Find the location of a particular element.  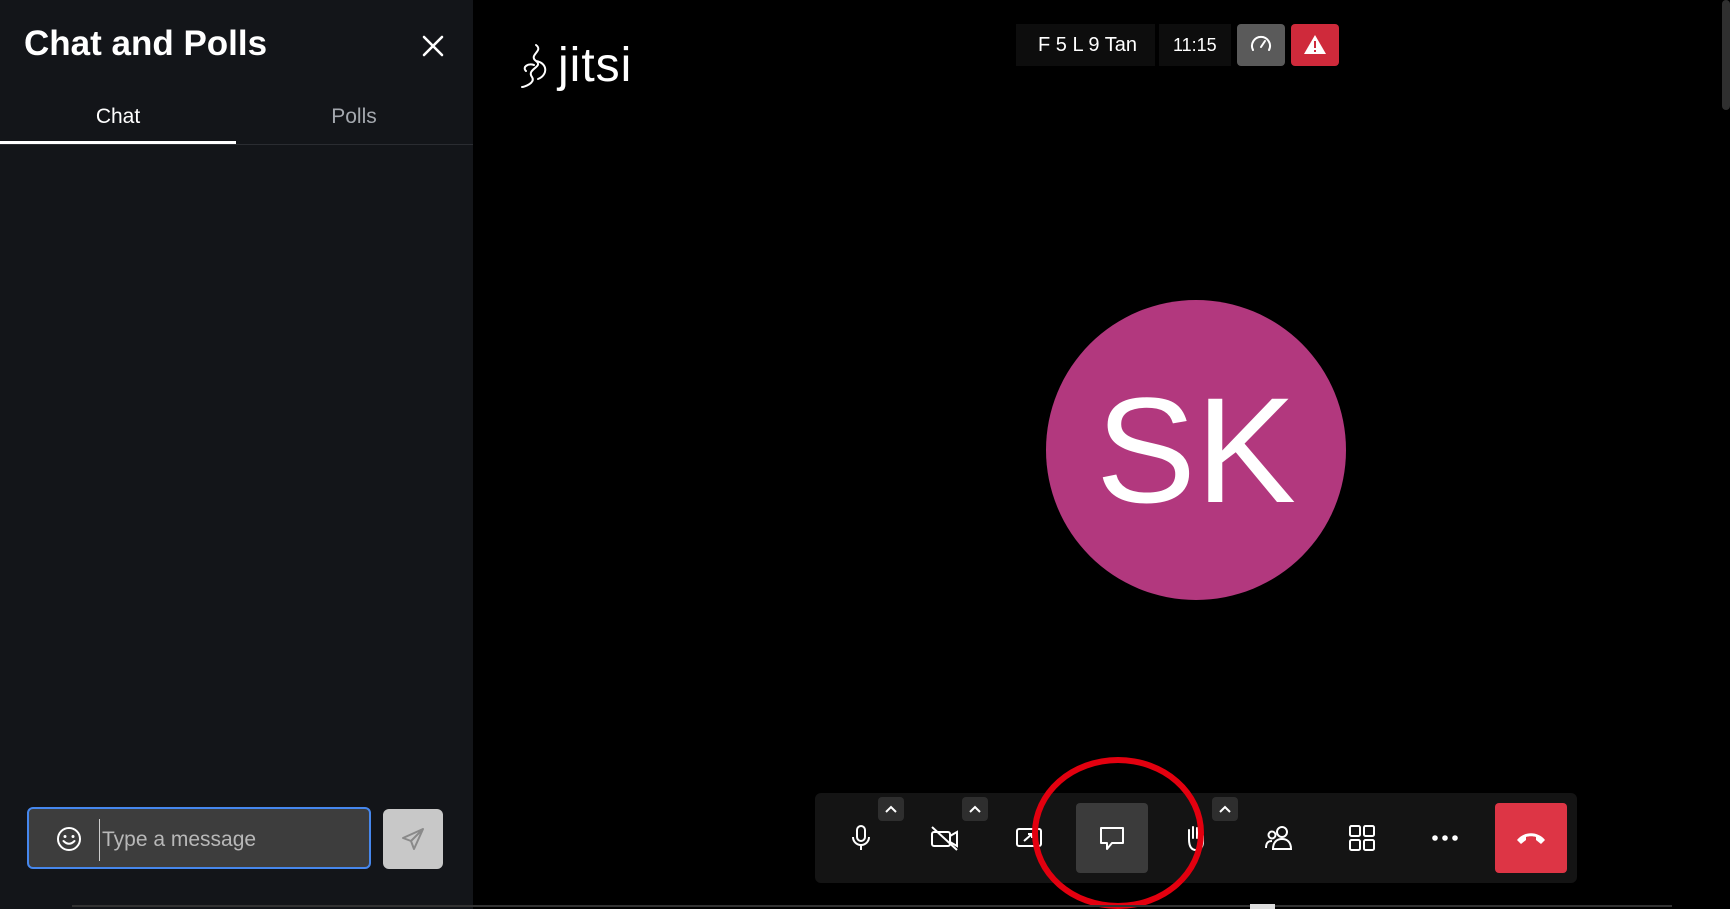

conference-timer: 11:15 is located at coordinates (1194, 45).